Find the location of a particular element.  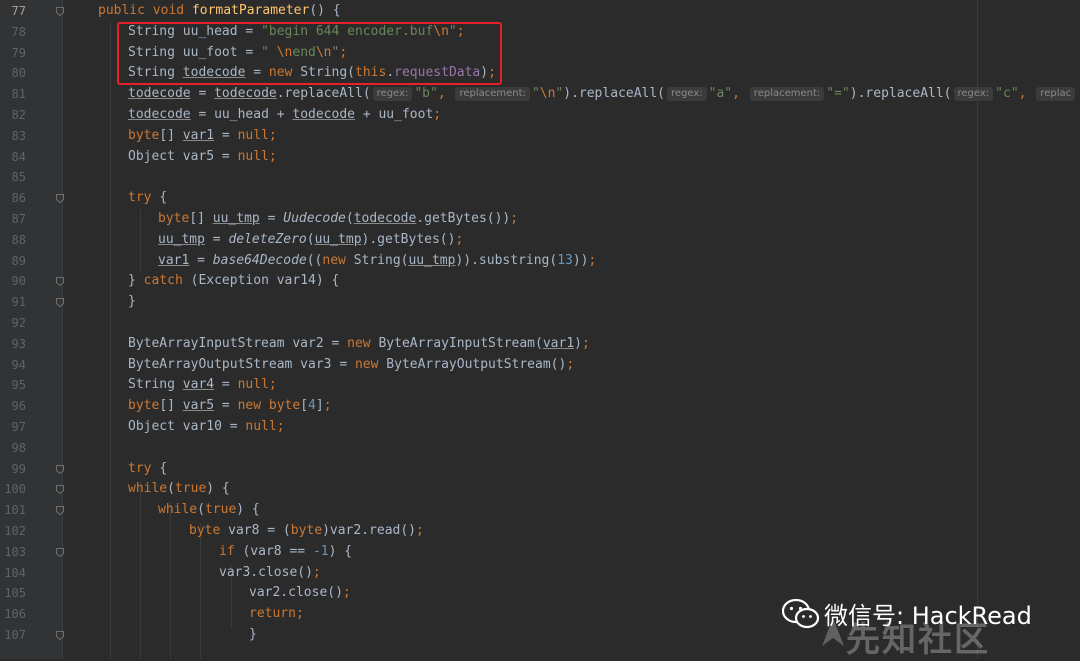

code-token: "=" is located at coordinates (838, 94).